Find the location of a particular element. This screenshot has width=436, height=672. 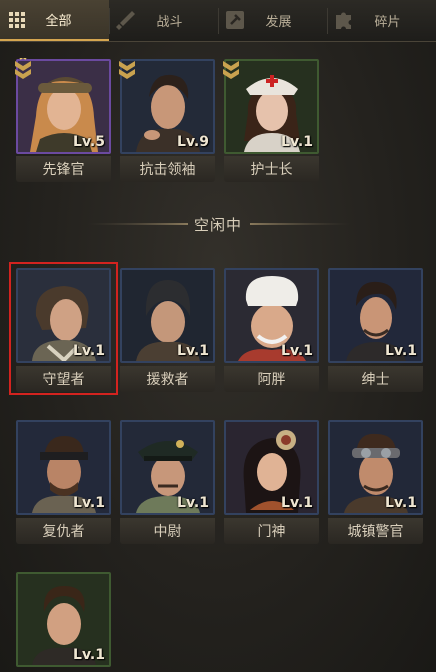

hero-name: 先锋官 is located at coordinates (63, 169).